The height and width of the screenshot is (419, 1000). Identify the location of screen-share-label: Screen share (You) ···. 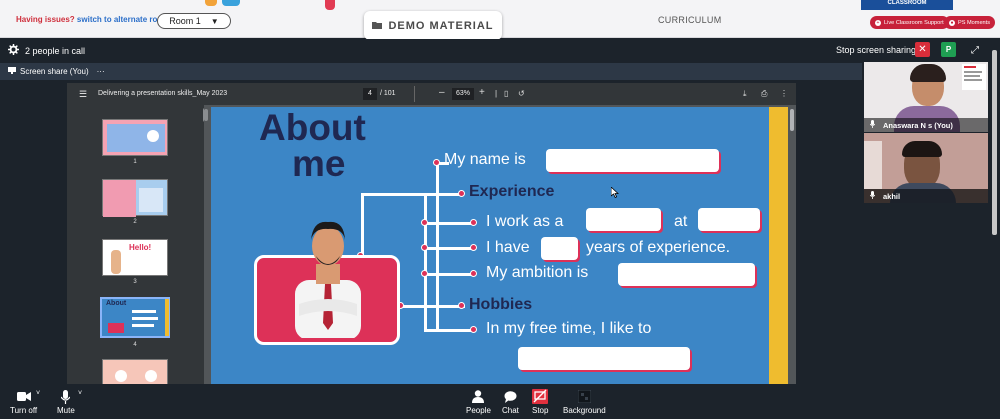
(56, 71).